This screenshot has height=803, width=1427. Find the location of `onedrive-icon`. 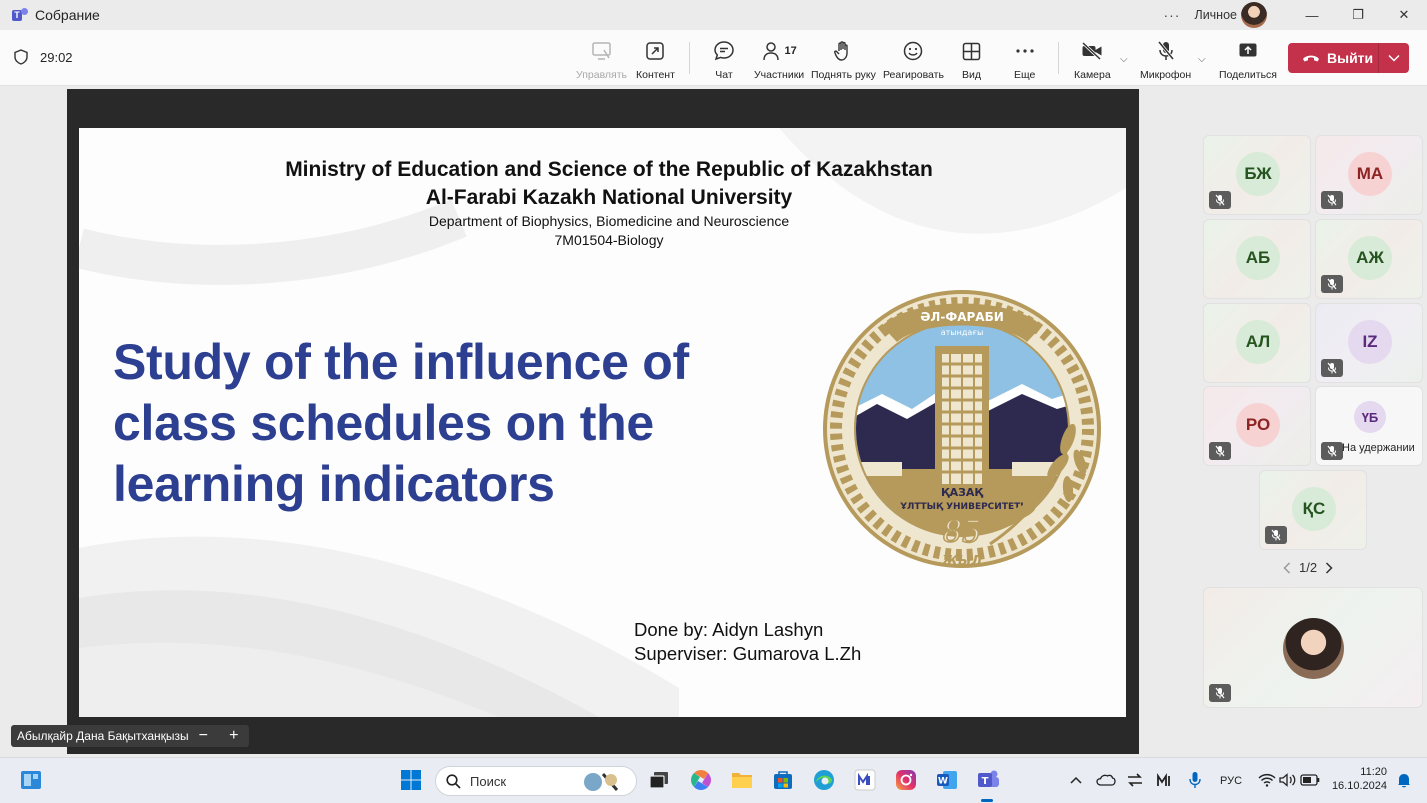

onedrive-icon is located at coordinates (1106, 780).